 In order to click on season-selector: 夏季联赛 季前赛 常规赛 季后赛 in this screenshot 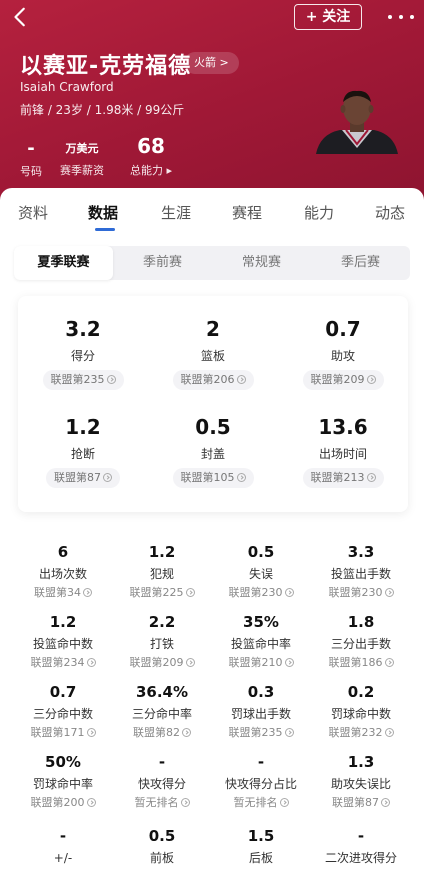, I will do `click(212, 263)`.